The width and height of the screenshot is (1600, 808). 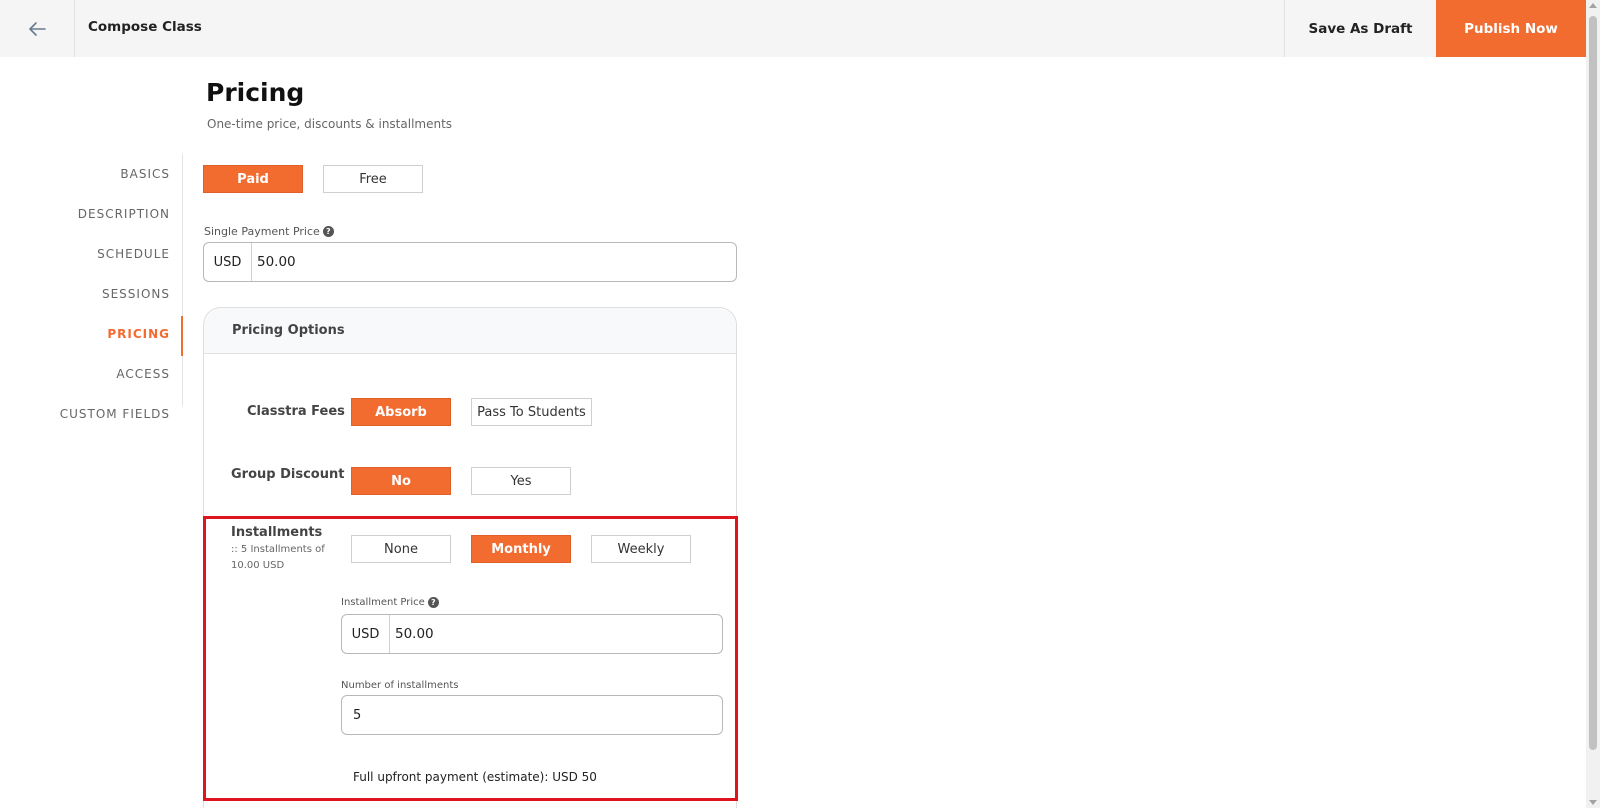 I want to click on arrow-left-icon, so click(x=37, y=28).